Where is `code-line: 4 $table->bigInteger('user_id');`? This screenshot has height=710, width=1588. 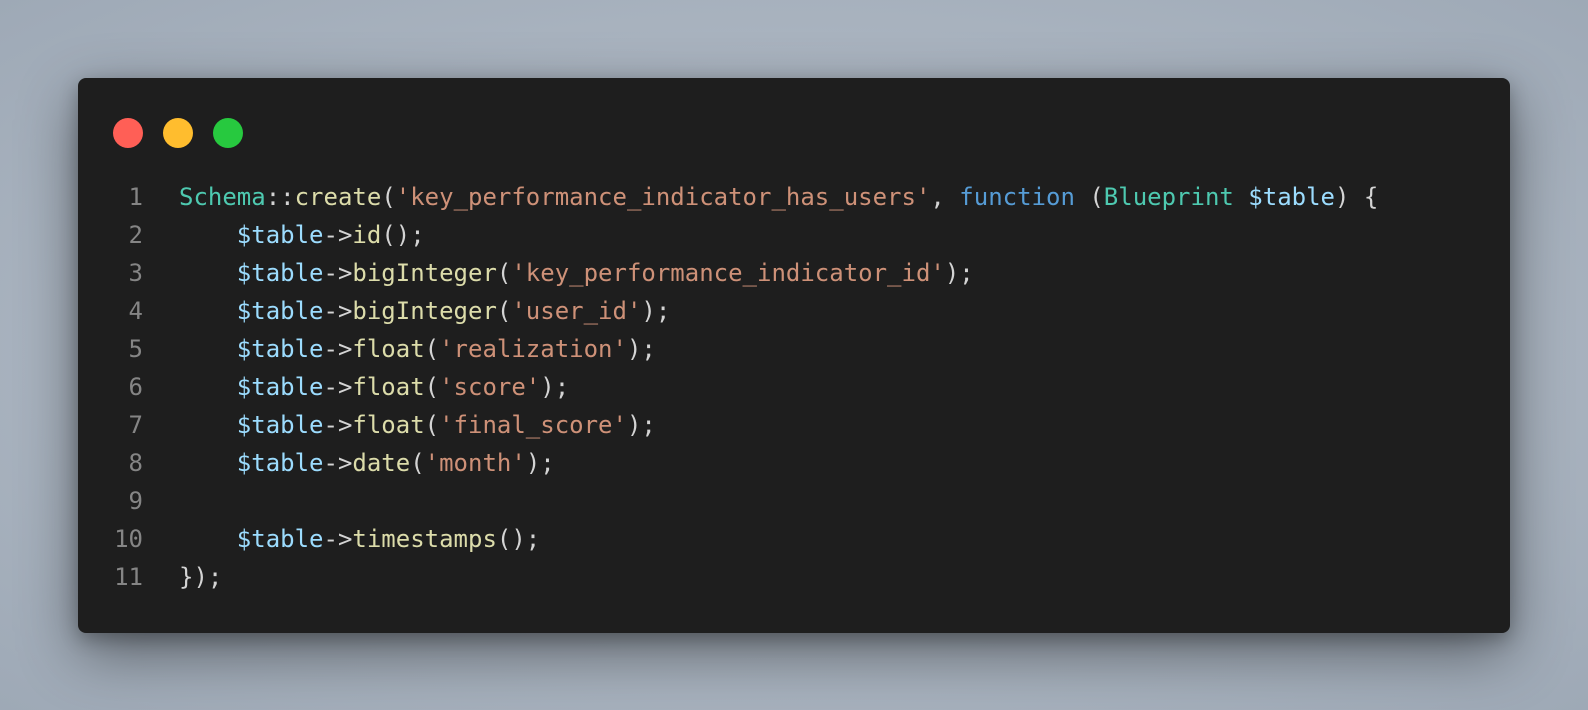 code-line: 4 $table->bigInteger('user_id'); is located at coordinates (794, 311).